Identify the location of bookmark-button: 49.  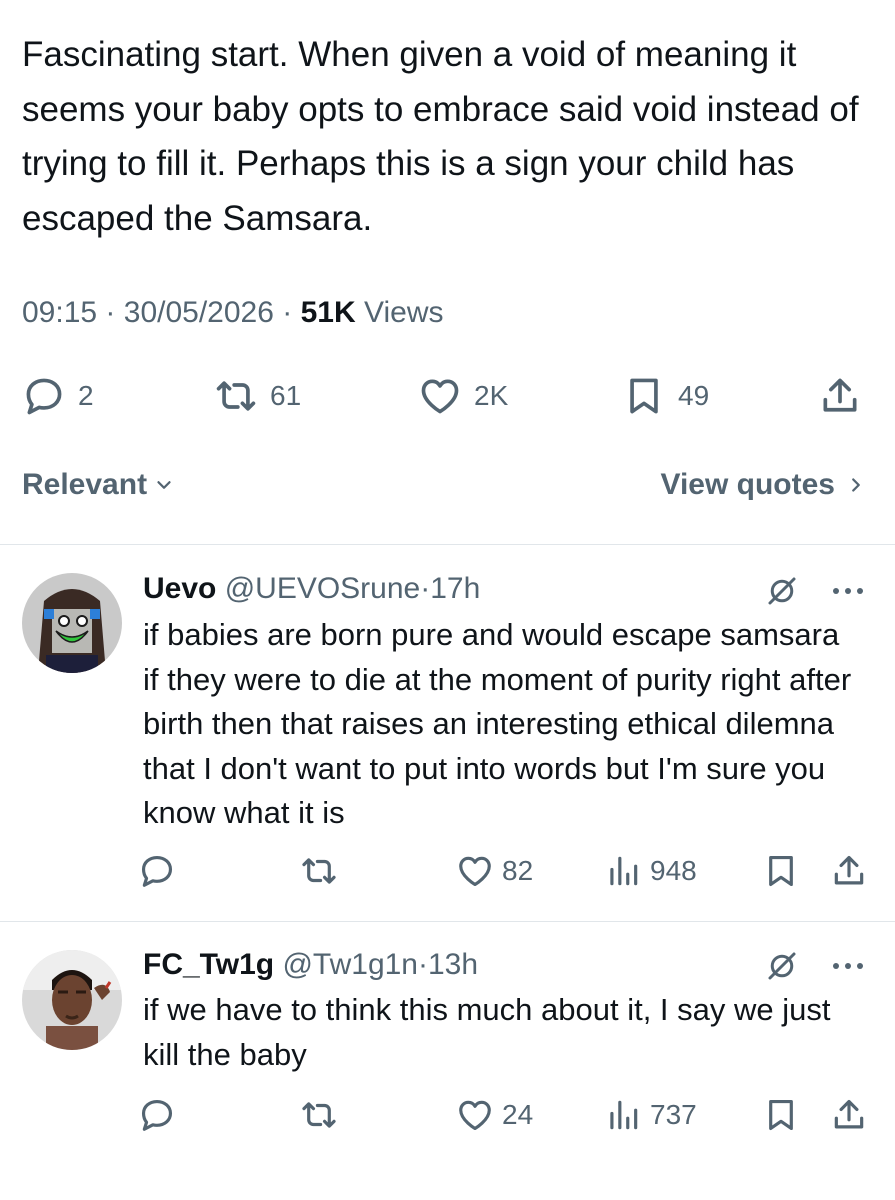
(665, 396).